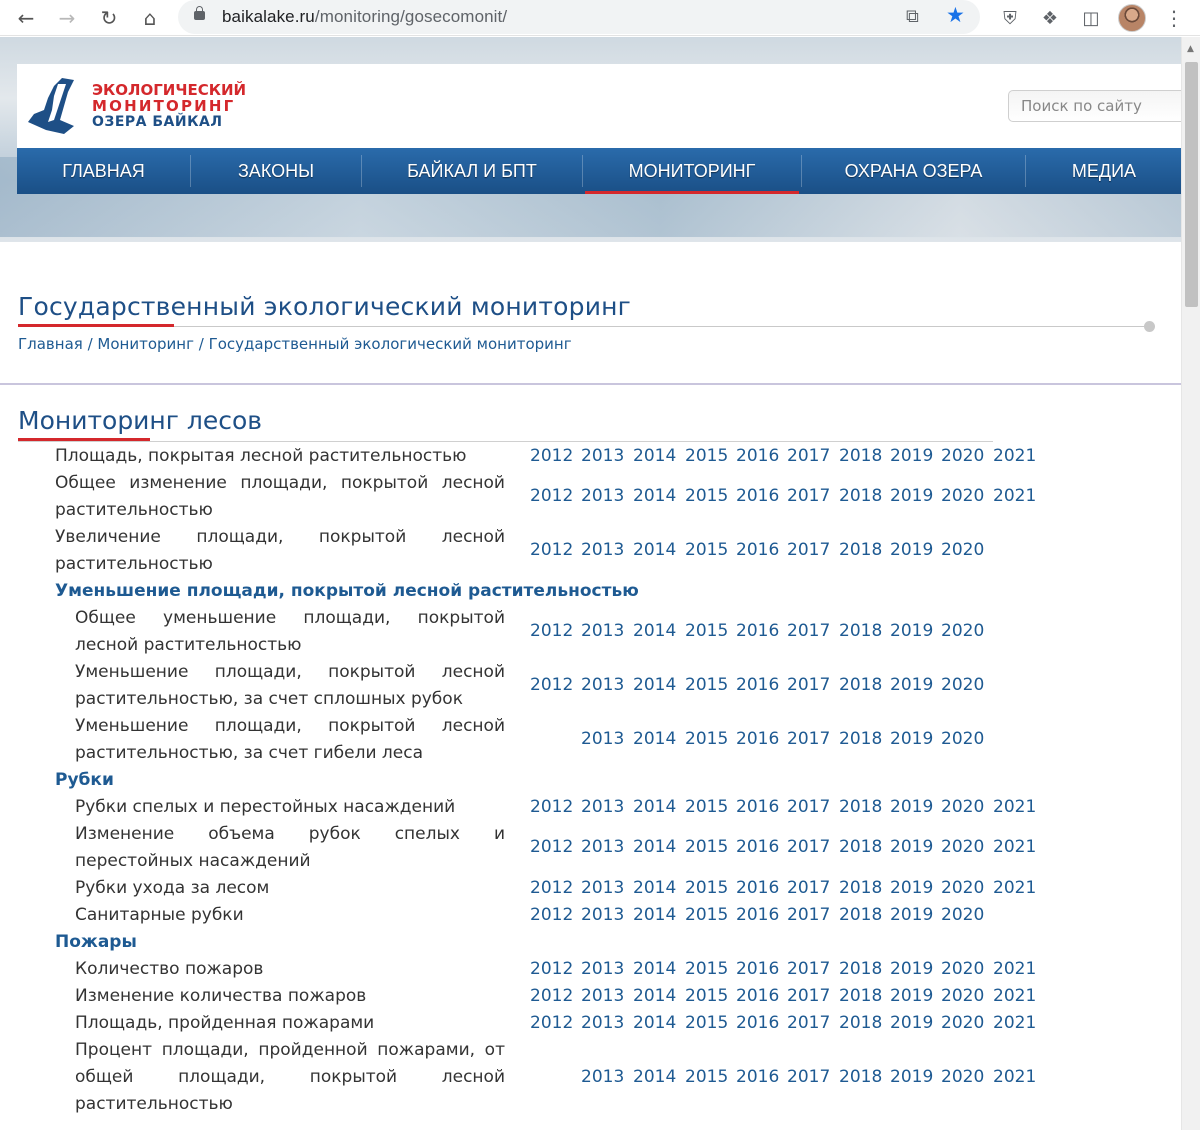 The image size is (1200, 1130). Describe the element at coordinates (692, 171) in the screenshot. I see `nav-item-monitoring: МОНИТОРИНГ` at that location.